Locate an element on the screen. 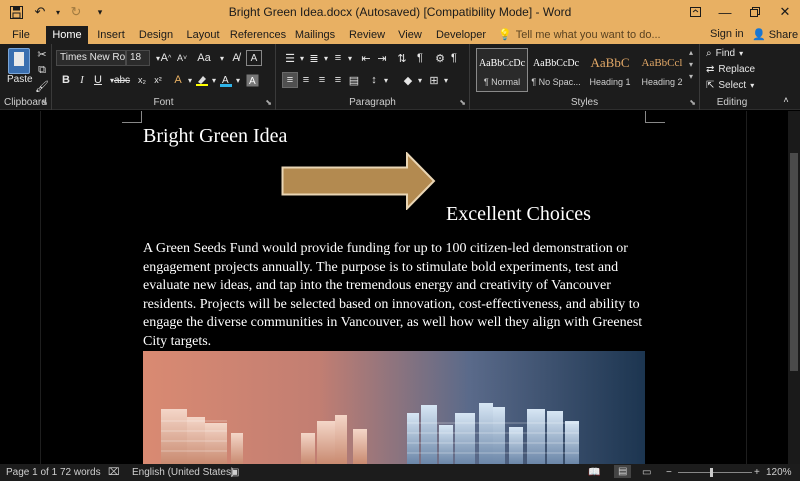 This screenshot has width=800, height=481. find-button: ⌕ Find ▾ is located at coordinates (724, 53).